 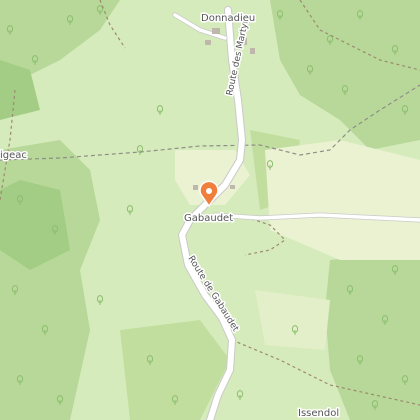 I want to click on place-label-issendol: Issendol, so click(x=318, y=413).